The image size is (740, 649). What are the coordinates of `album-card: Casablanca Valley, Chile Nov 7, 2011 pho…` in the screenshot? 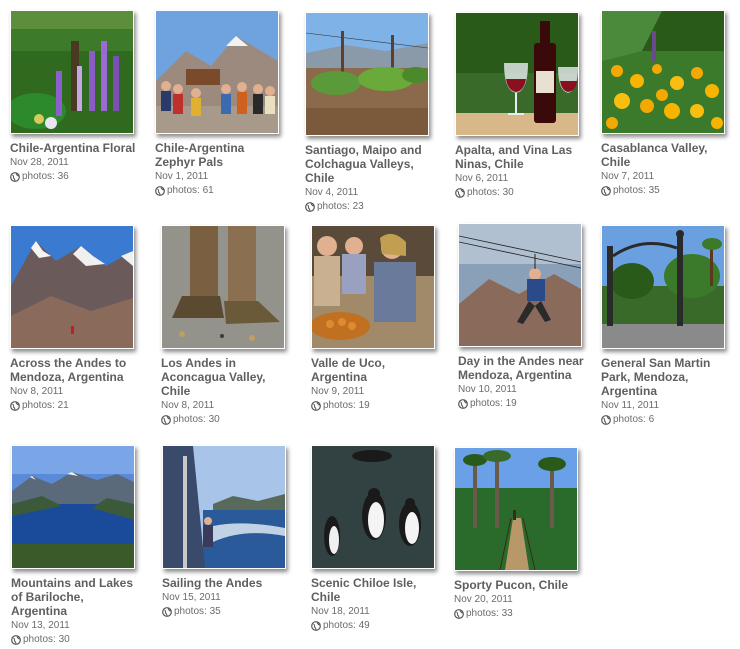 It's located at (665, 103).